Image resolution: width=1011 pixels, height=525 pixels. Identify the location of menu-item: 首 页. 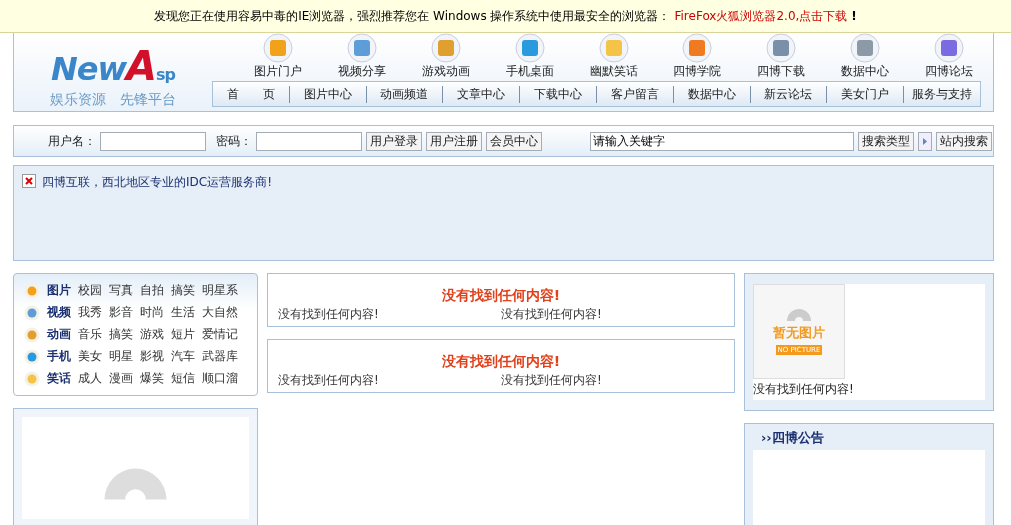
(251, 94).